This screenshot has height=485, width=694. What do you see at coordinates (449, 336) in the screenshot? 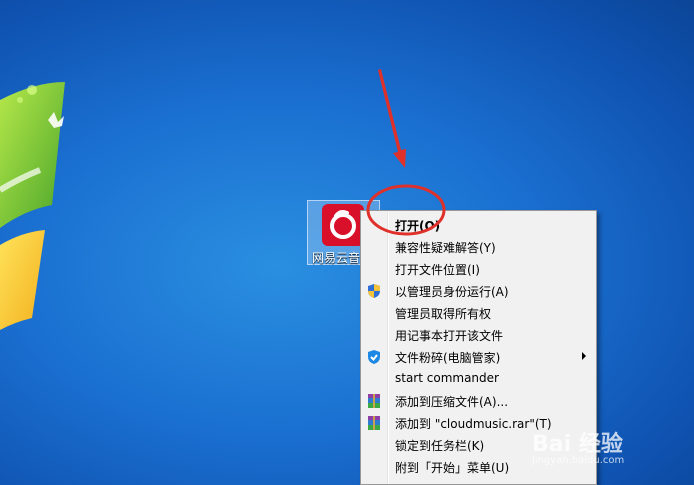
I see `menu-item-label: 用记事本打开该文件` at bounding box center [449, 336].